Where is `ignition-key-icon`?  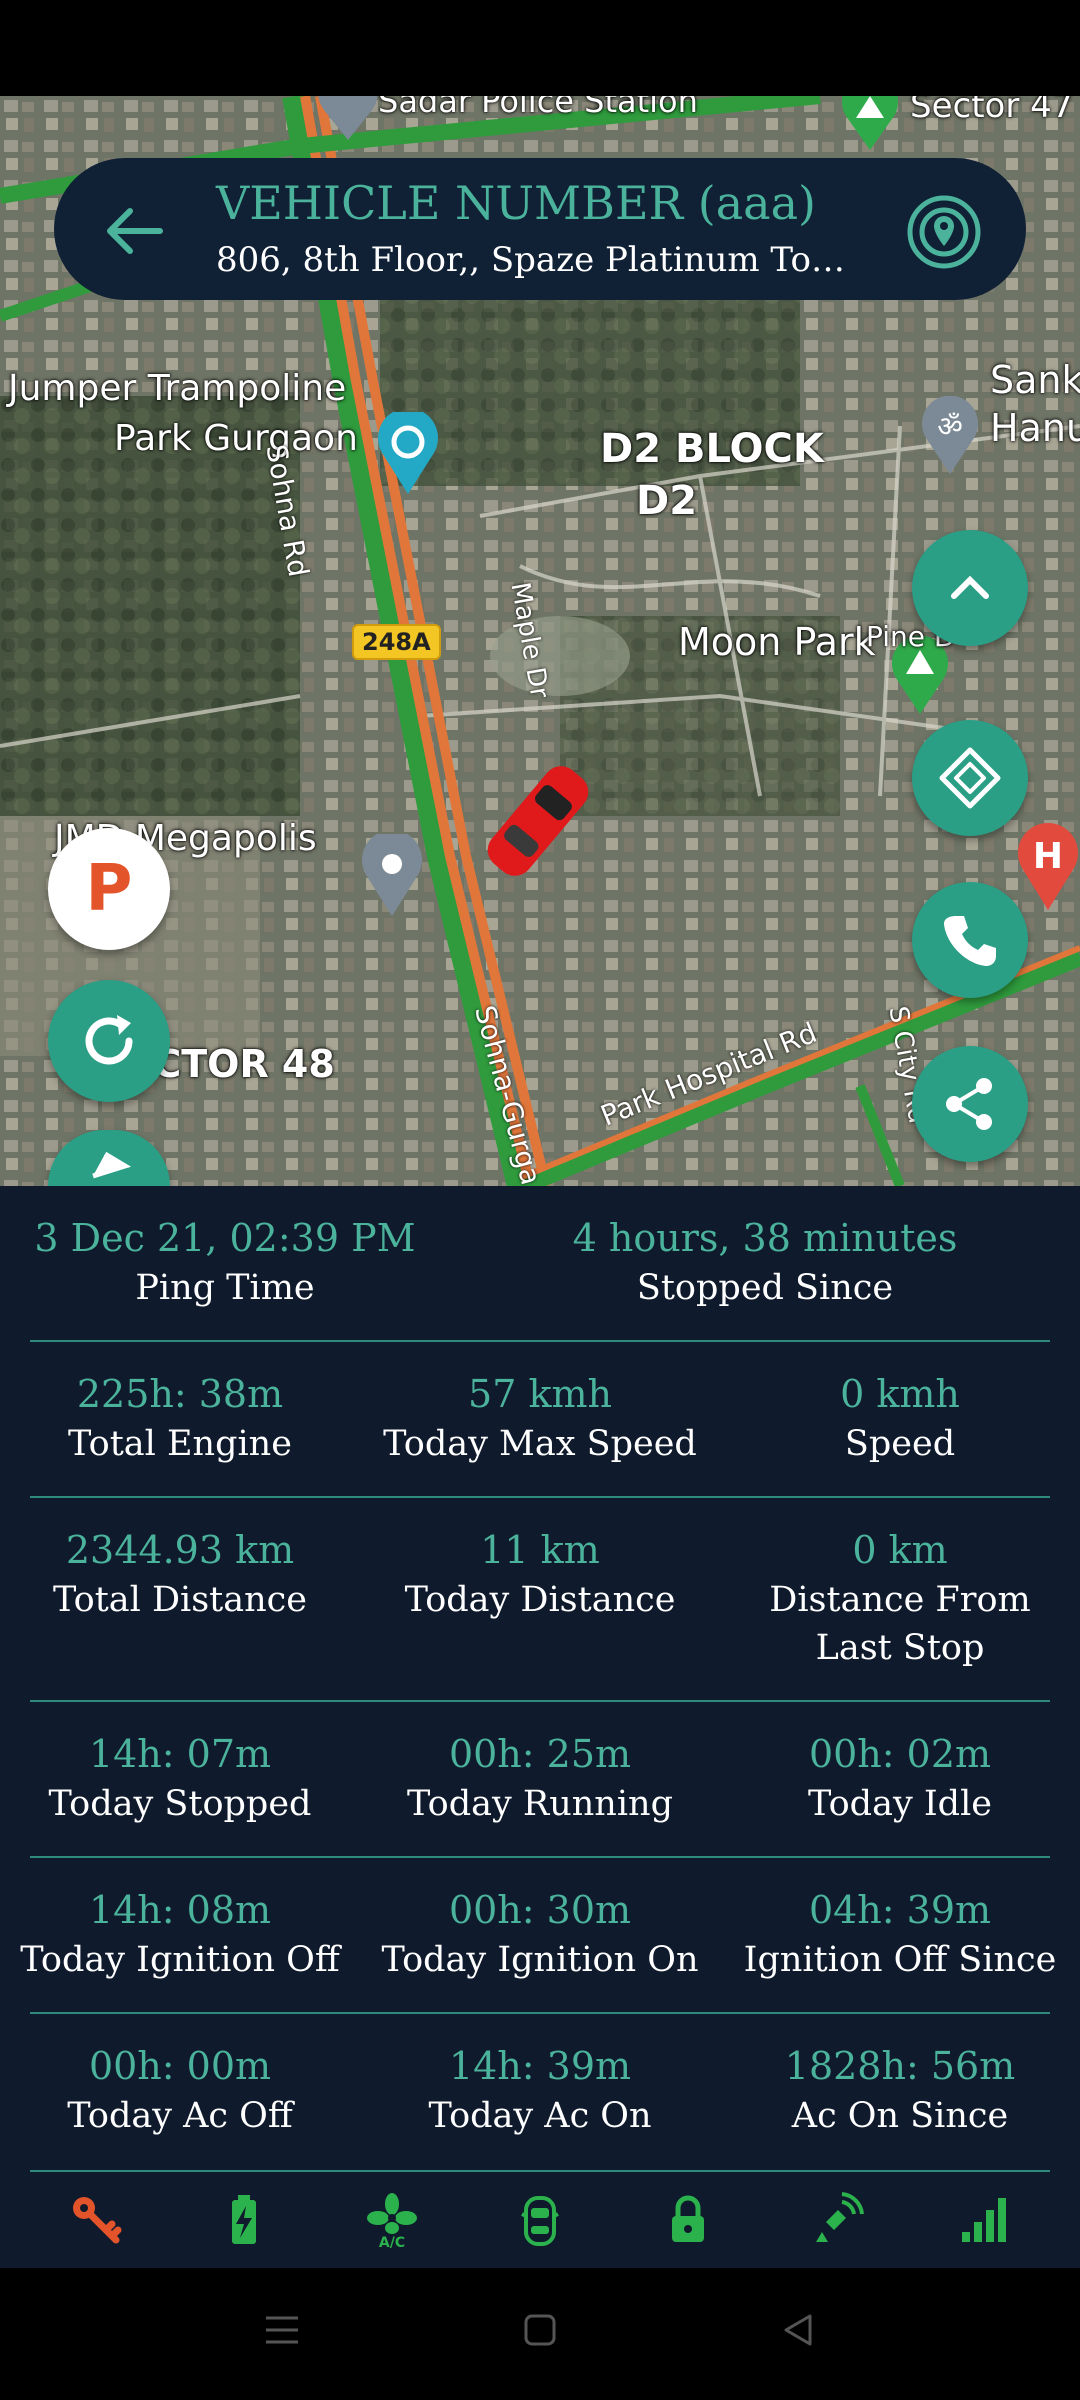 ignition-key-icon is located at coordinates (96, 2220).